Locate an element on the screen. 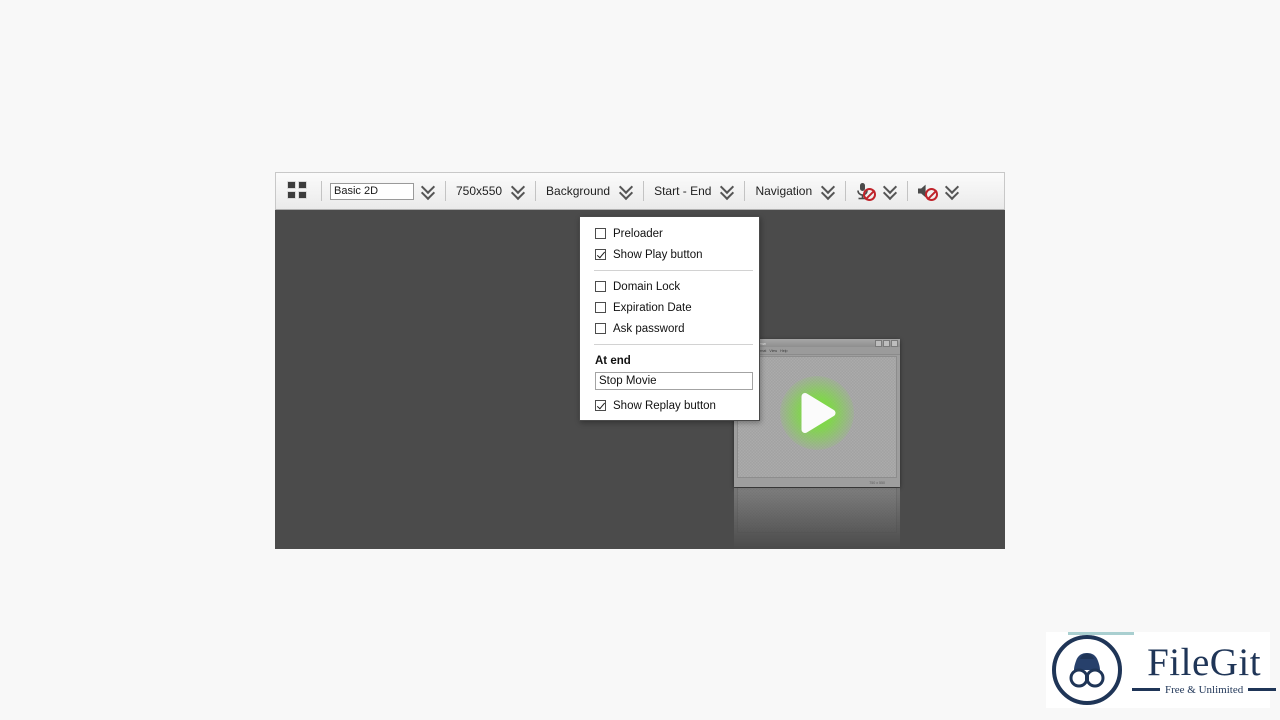  minimize-icon is located at coordinates (878, 343).